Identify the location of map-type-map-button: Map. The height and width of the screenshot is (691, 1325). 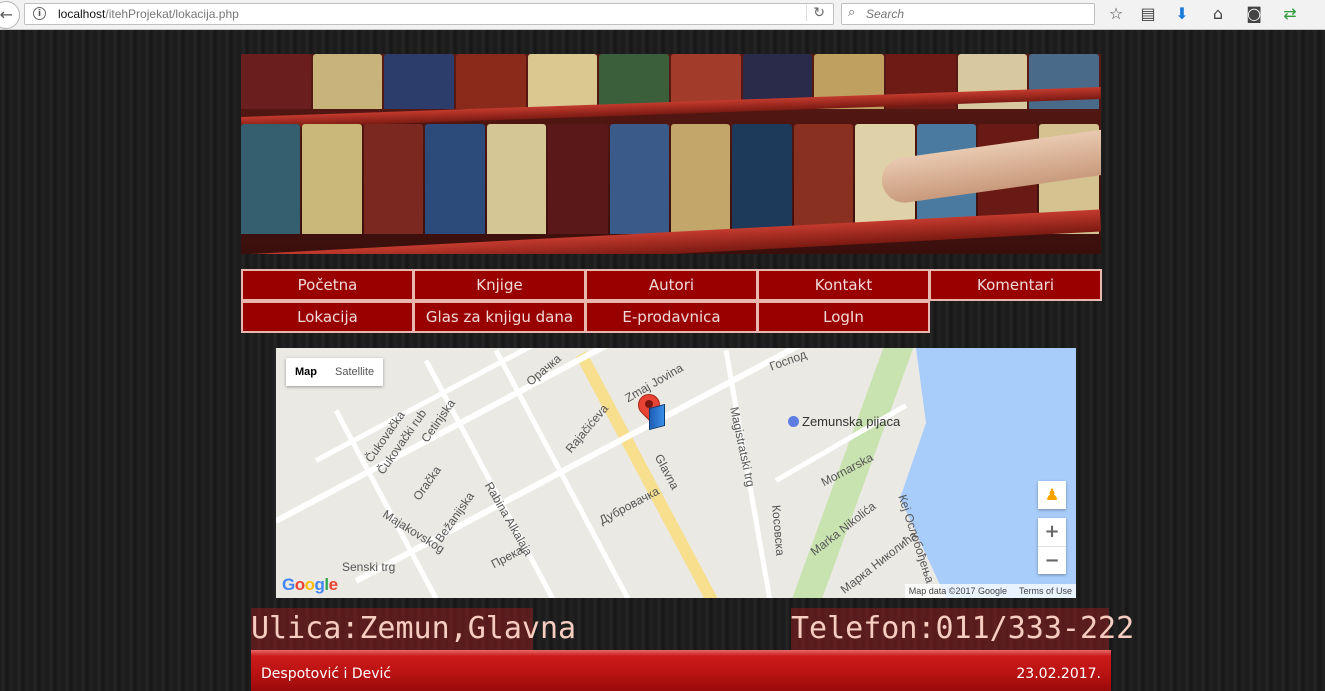
(306, 372).